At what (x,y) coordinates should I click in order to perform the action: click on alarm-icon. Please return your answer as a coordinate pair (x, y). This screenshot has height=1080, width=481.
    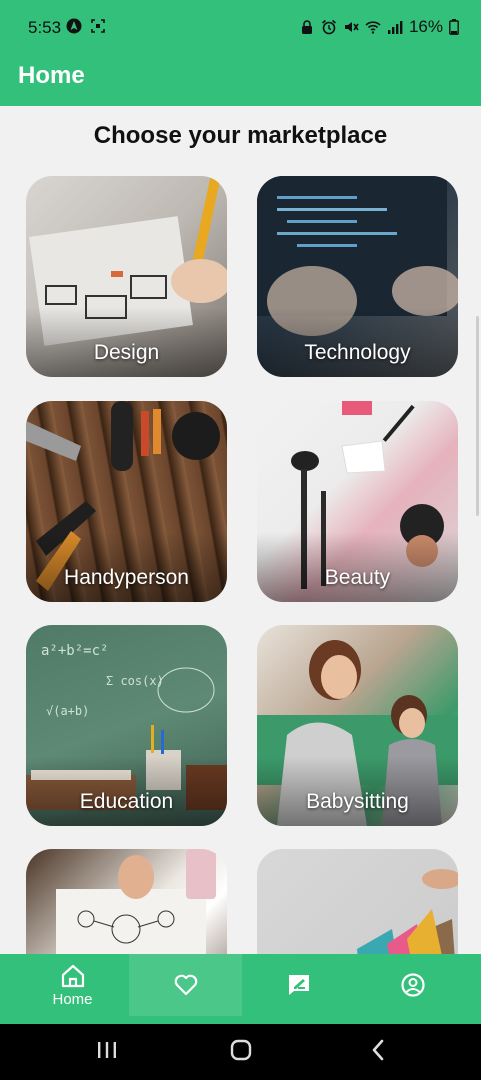
    Looking at the image, I should click on (328, 27).